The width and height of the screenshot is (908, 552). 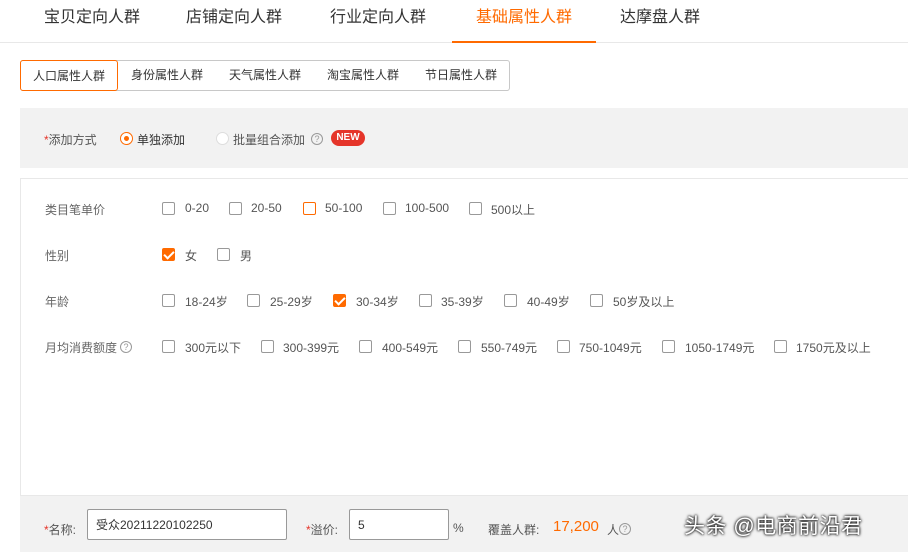 I want to click on subtab-identity: 身份属性人群, so click(x=167, y=75).